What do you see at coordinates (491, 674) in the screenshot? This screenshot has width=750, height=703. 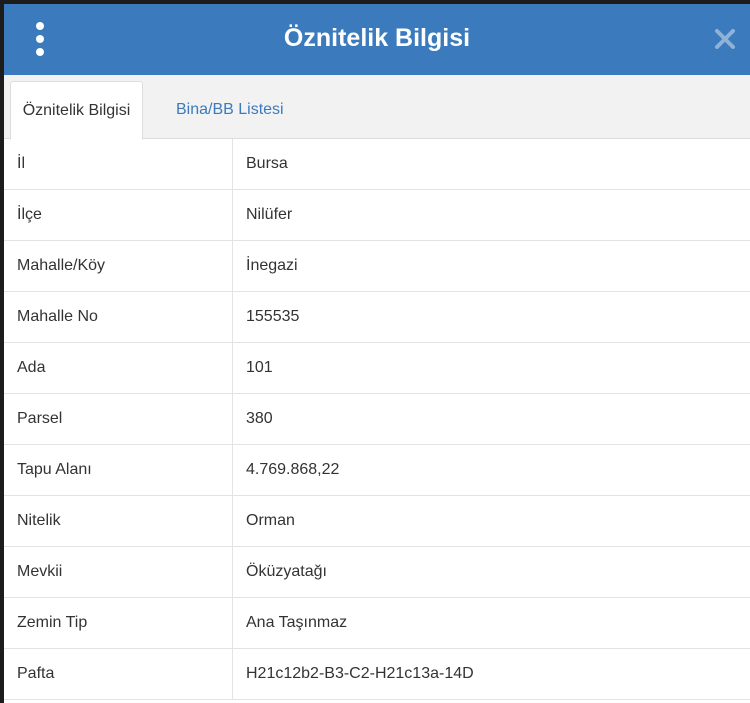 I see `attribute-value: H21c12b2-B3-C2-H21c13a-14D` at bounding box center [491, 674].